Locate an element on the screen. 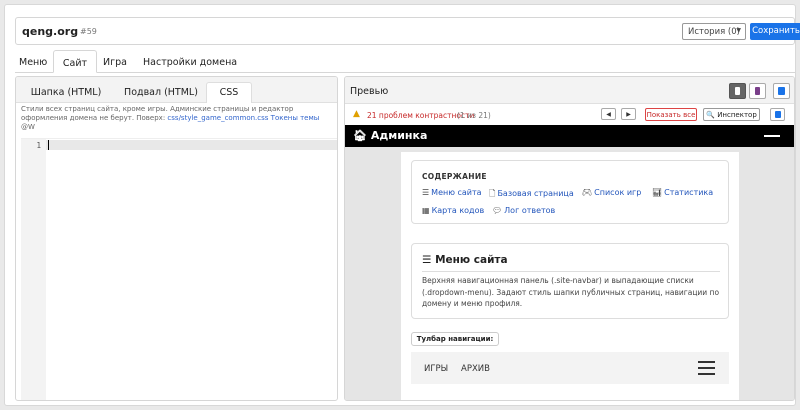 The image size is (800, 410). history-dropdown: История (0) ▼ is located at coordinates (714, 31).